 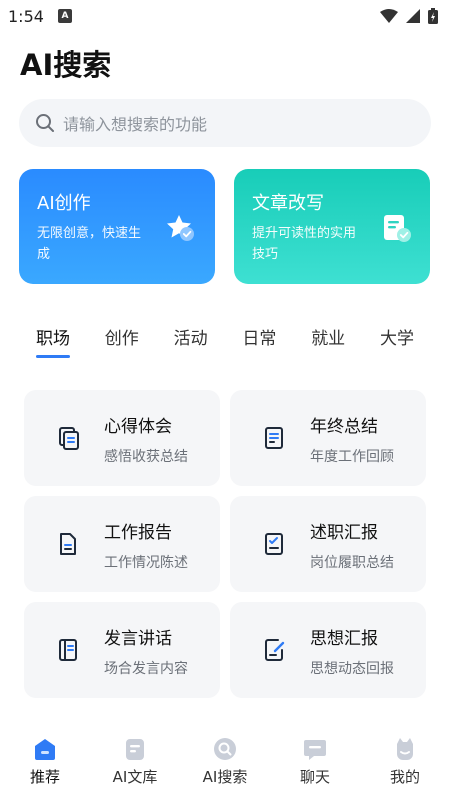 What do you see at coordinates (344, 427) in the screenshot?
I see `tile-title: 年终总结` at bounding box center [344, 427].